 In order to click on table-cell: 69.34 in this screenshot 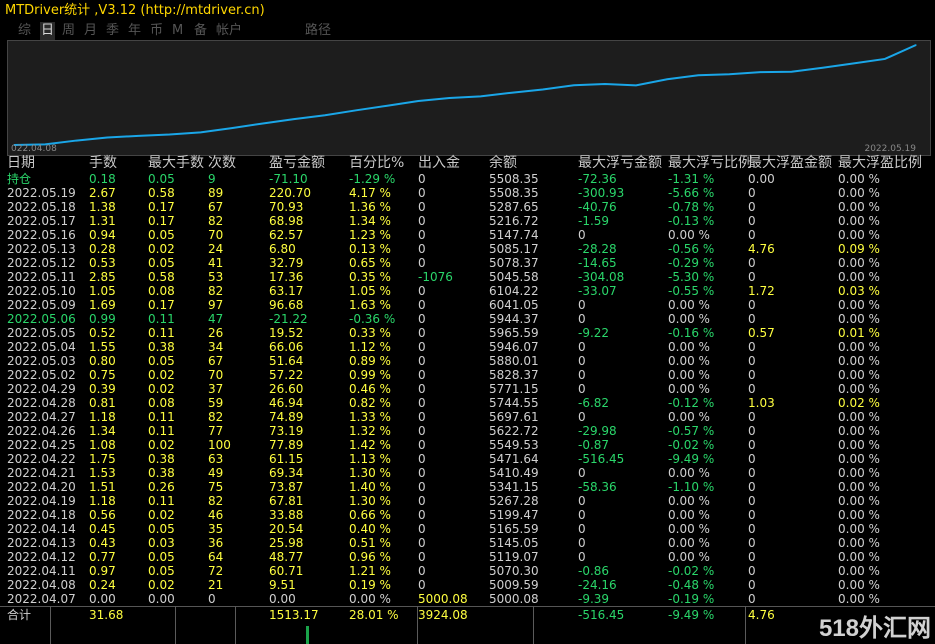, I will do `click(286, 473)`.